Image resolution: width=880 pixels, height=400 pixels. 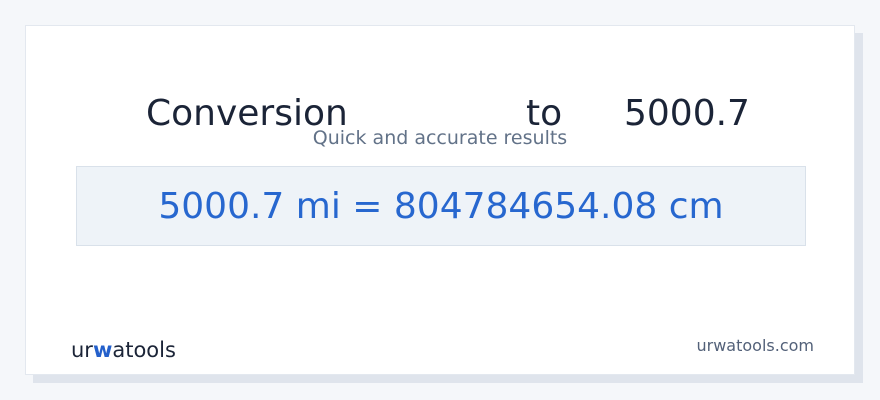 I want to click on result-text: 5000.7 mi = 804784654.08 cm, so click(x=441, y=206).